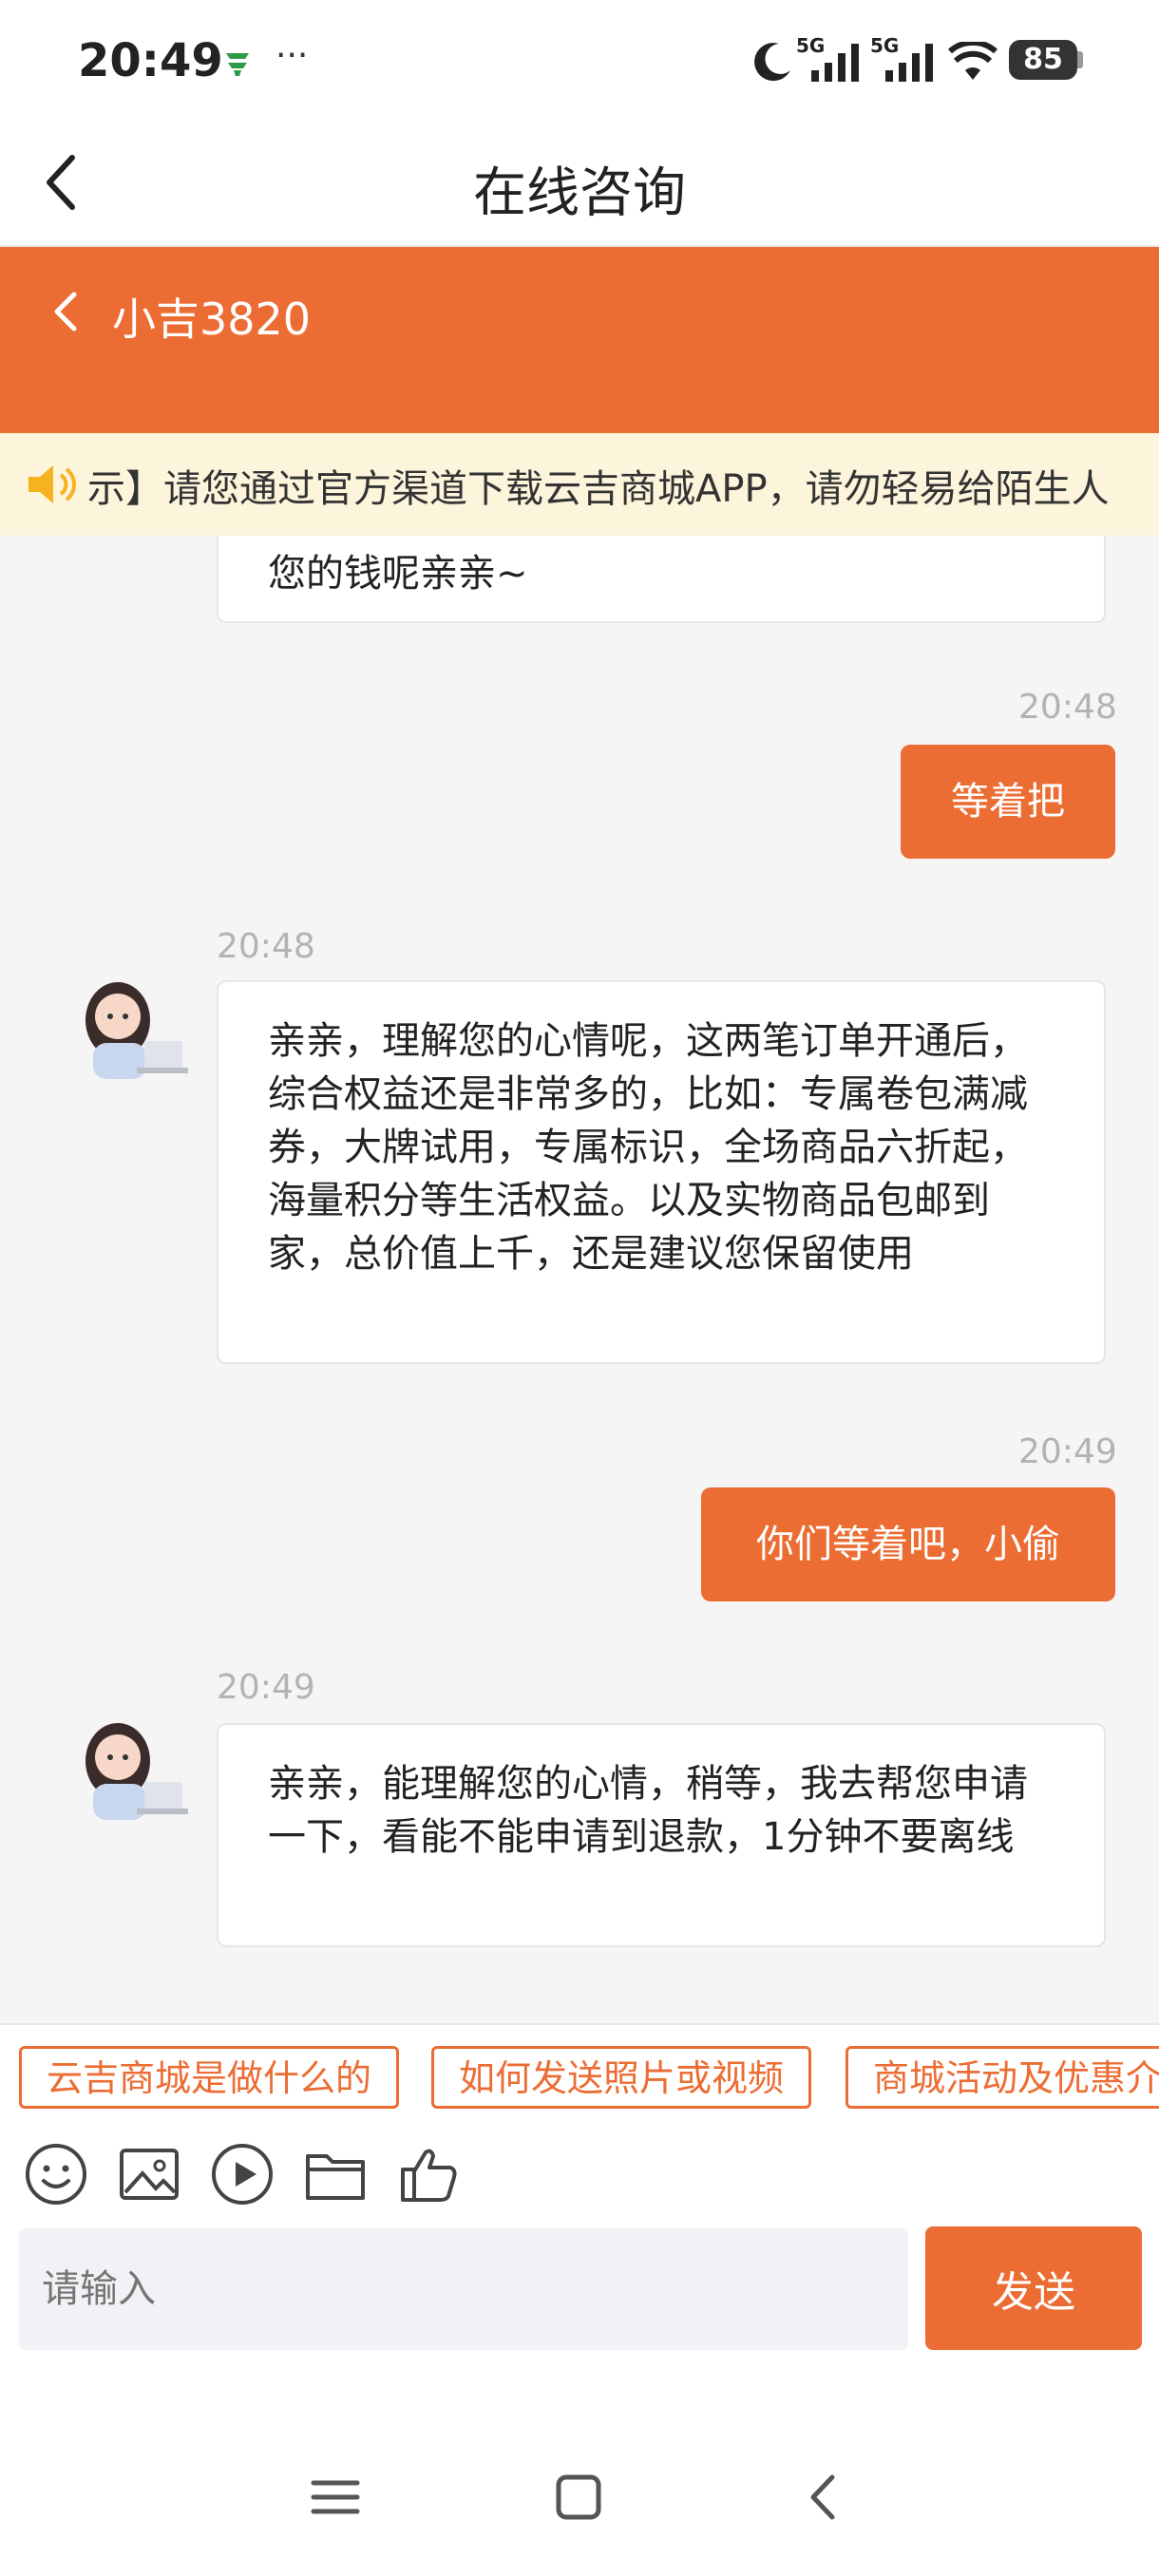  I want to click on battery-level: 85, so click(1043, 59).